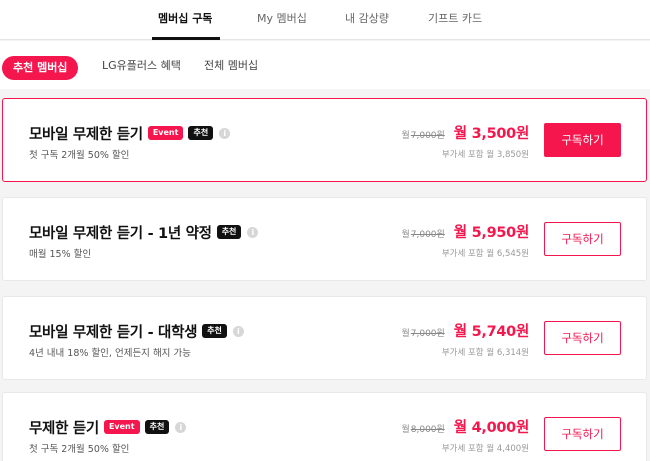 This screenshot has width=650, height=461. I want to click on plan-description: 매월 15% 할인, so click(60, 254).